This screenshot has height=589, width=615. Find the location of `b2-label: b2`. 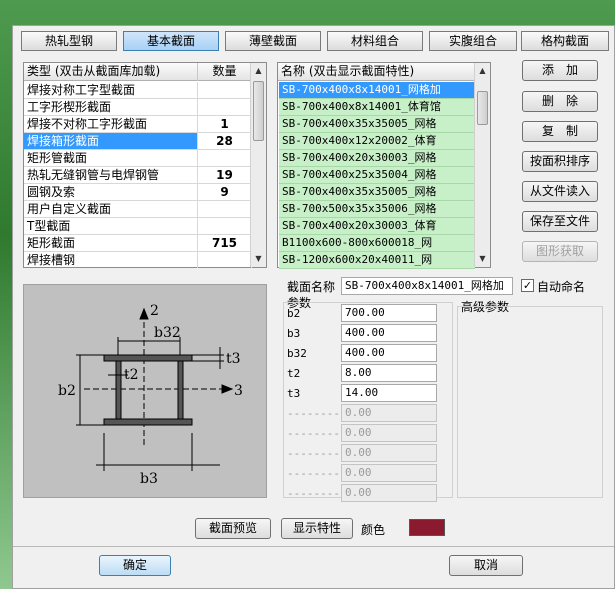

b2-label: b2 is located at coordinates (67, 391).